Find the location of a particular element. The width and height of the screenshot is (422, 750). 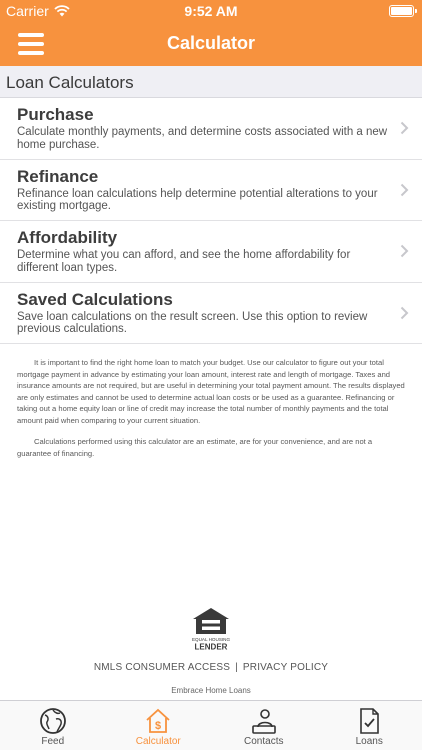

logo-line2: LENDER is located at coordinates (211, 647).